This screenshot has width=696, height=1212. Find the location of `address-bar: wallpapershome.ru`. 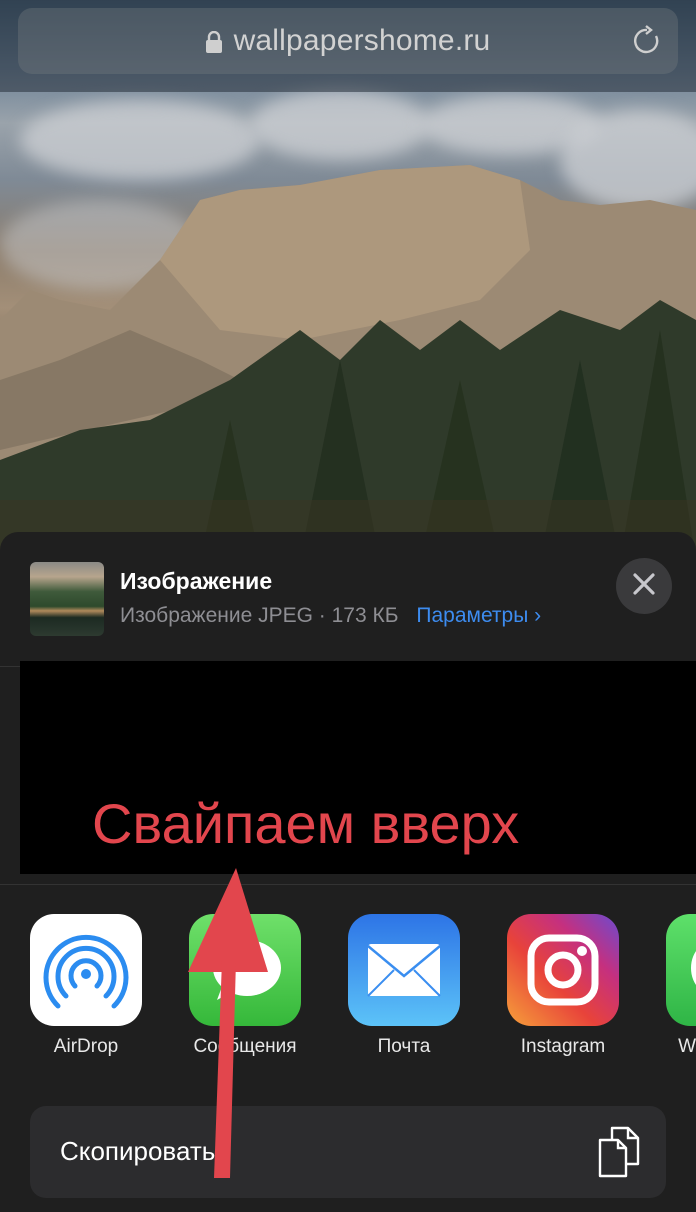

address-bar: wallpapershome.ru is located at coordinates (348, 41).